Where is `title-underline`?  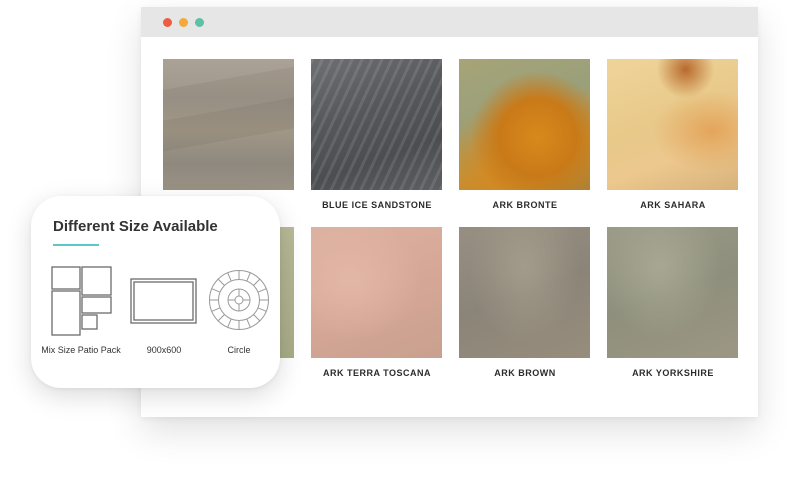
title-underline is located at coordinates (76, 245).